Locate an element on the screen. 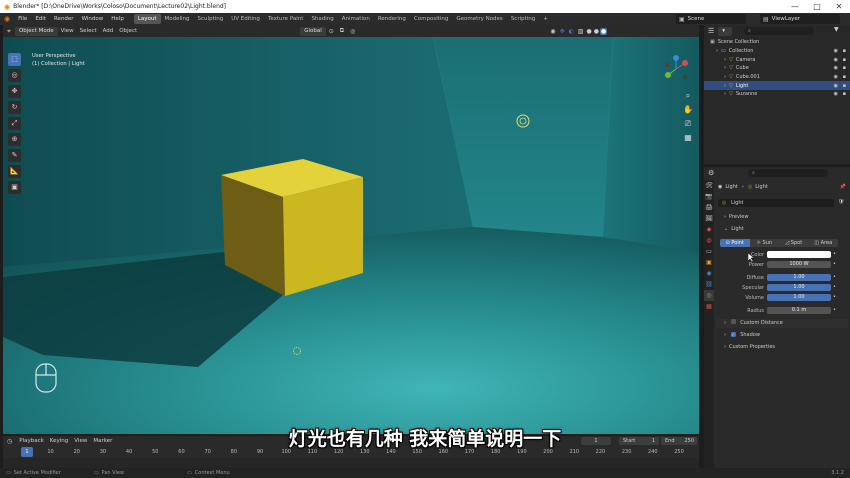  outliner-search-icon: ⌕ is located at coordinates (779, 31).